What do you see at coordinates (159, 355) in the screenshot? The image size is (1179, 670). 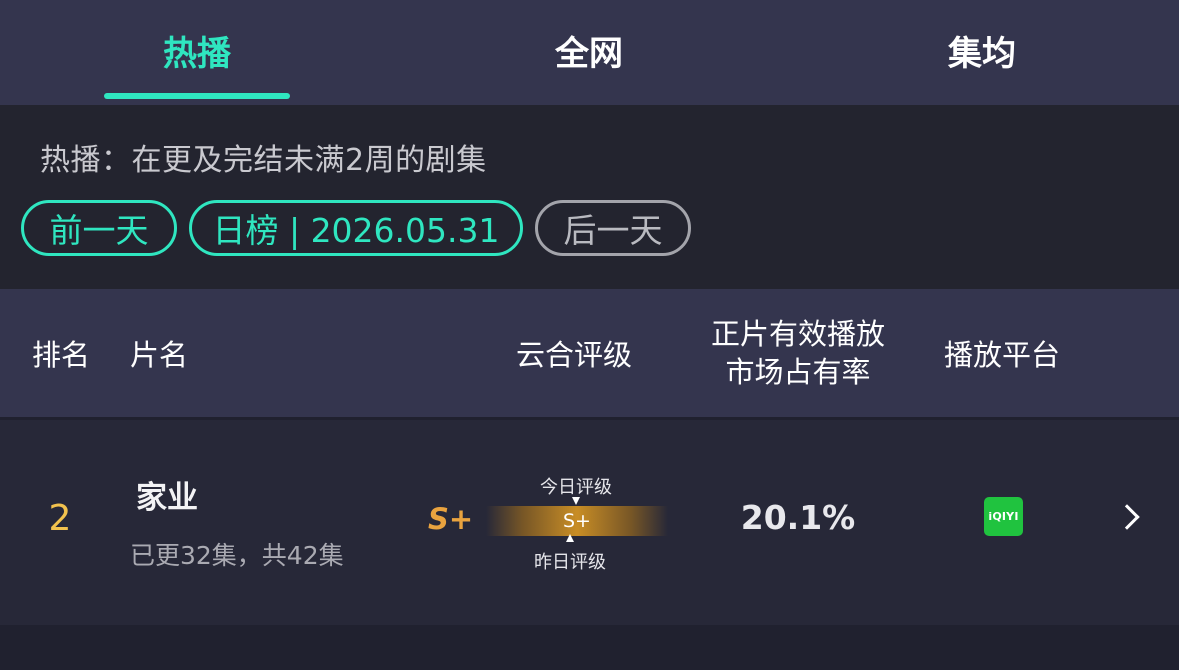 I see `header-title: 片名` at bounding box center [159, 355].